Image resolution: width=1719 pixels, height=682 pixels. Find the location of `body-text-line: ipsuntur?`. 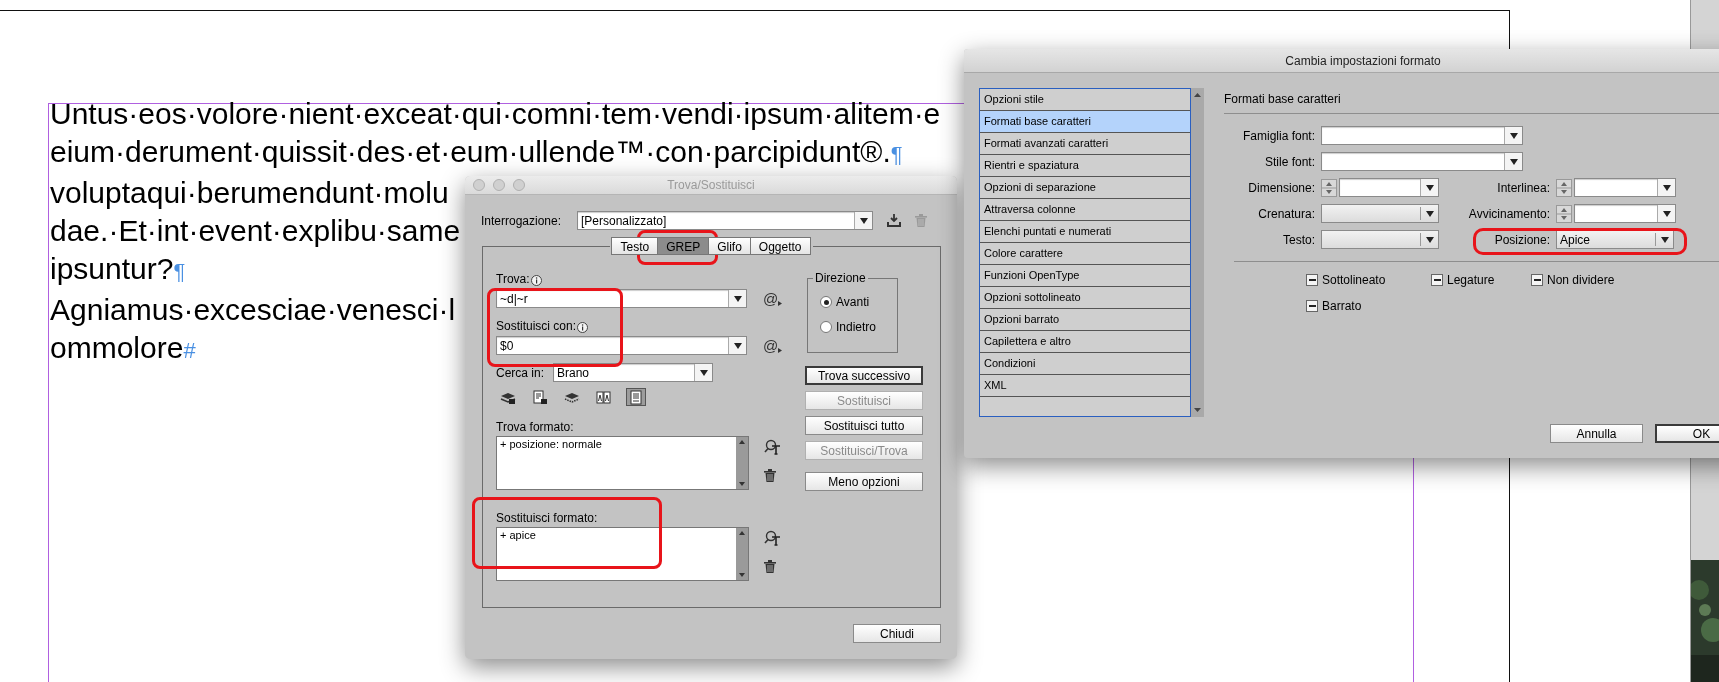

body-text-line: ipsuntur? is located at coordinates (112, 269).